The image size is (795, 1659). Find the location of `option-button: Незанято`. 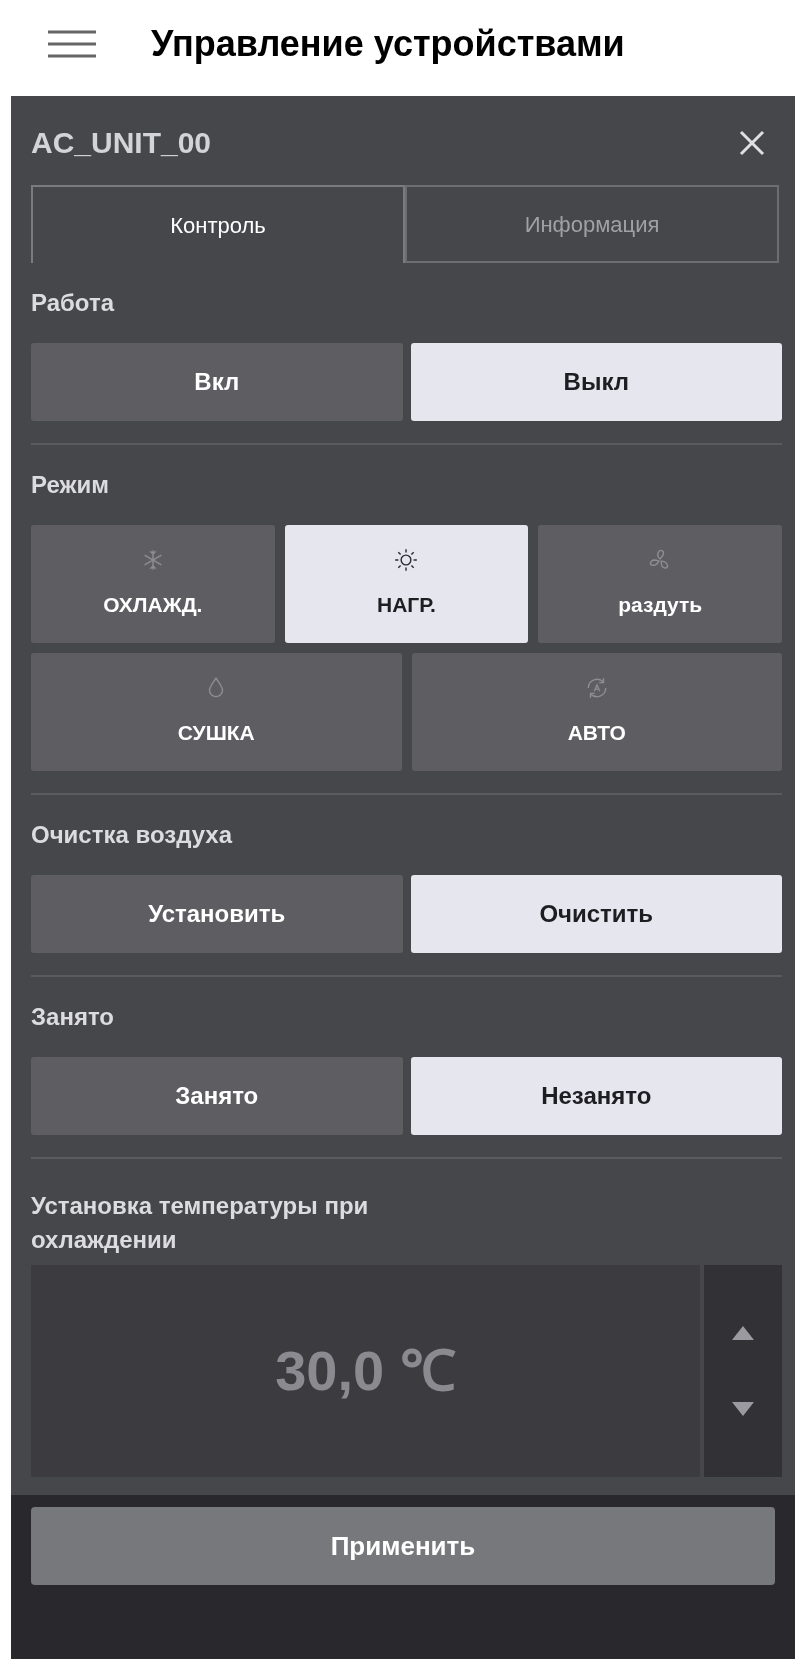

option-button: Незанято is located at coordinates (596, 1096).